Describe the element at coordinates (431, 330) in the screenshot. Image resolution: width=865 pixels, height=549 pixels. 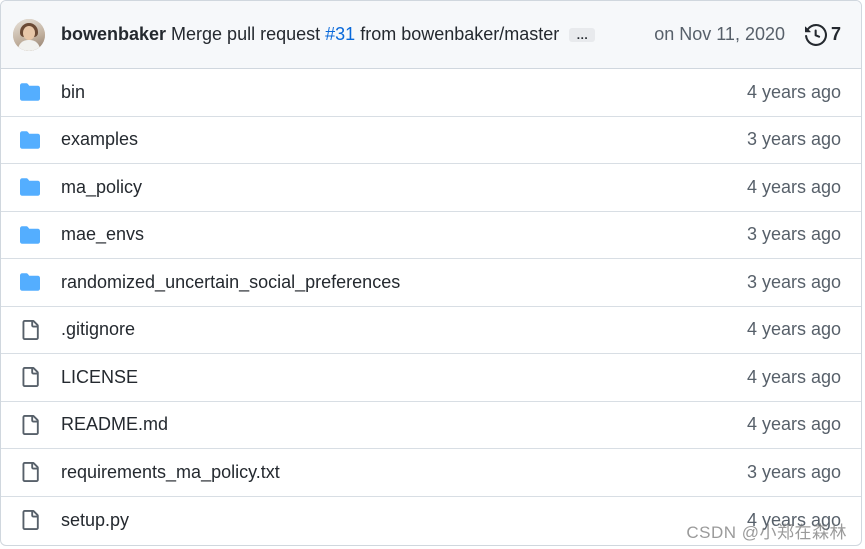
I see `file-row: .gitignore 4 years ago` at that location.